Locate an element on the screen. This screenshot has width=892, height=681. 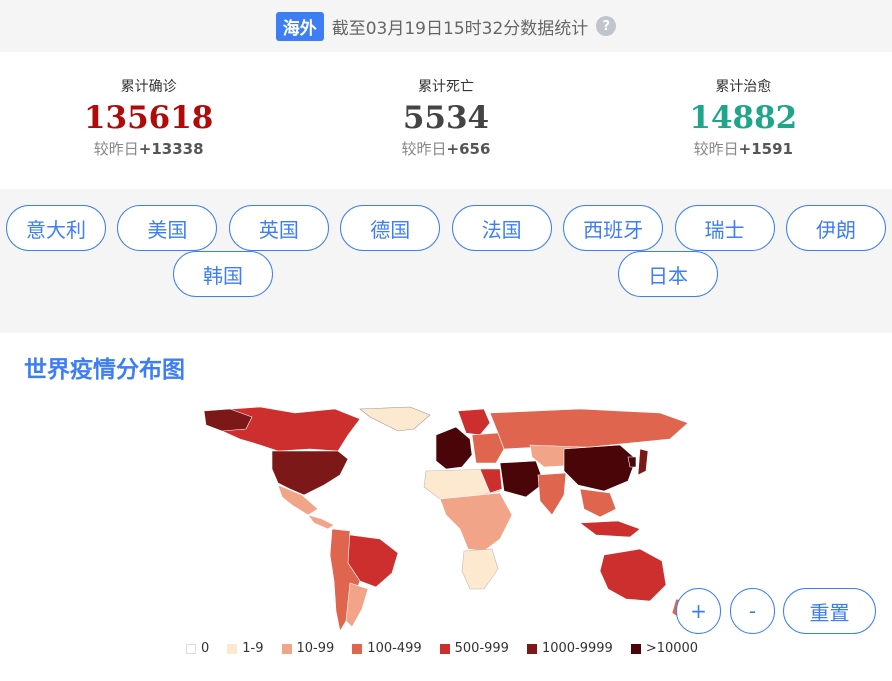
stat-delta: 较昨日+656 is located at coordinates (446, 148).